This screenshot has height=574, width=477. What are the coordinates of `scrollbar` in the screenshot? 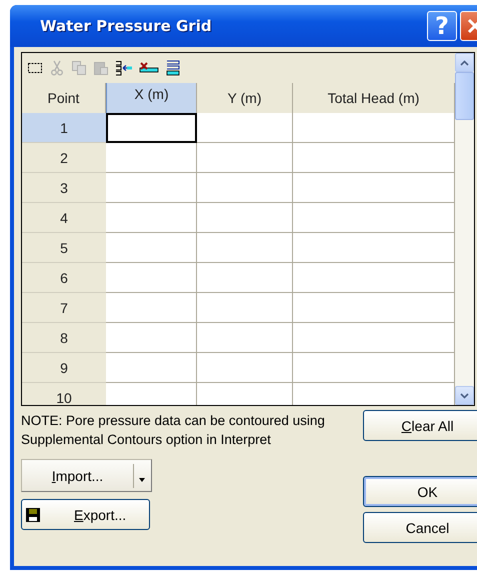 It's located at (464, 229).